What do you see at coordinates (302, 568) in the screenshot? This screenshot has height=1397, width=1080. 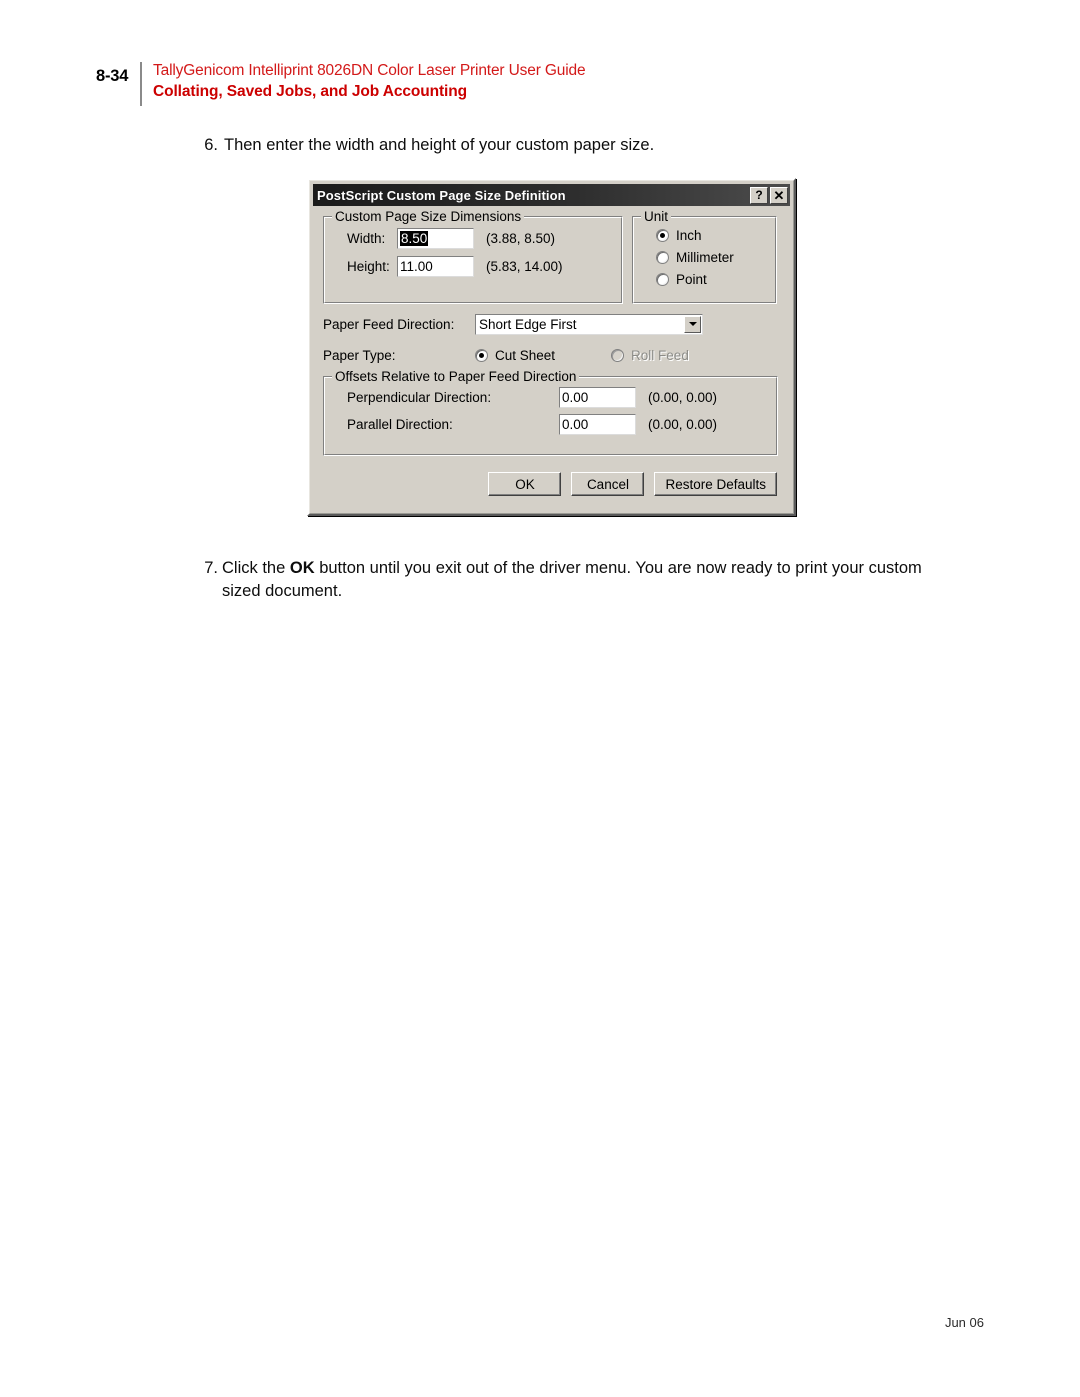 I see `step-7-bold-word: OK` at bounding box center [302, 568].